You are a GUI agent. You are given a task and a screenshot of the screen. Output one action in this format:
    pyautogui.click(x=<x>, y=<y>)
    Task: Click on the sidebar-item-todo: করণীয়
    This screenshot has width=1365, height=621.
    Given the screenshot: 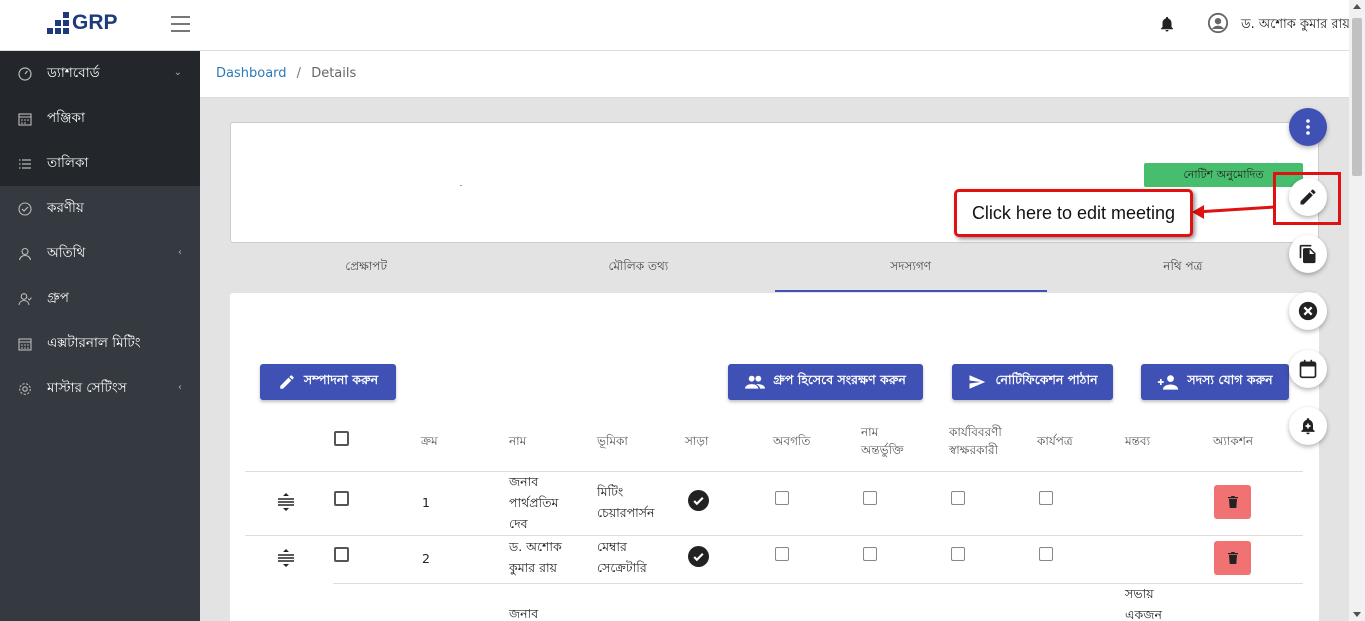 What is the action you would take?
    pyautogui.click(x=100, y=208)
    